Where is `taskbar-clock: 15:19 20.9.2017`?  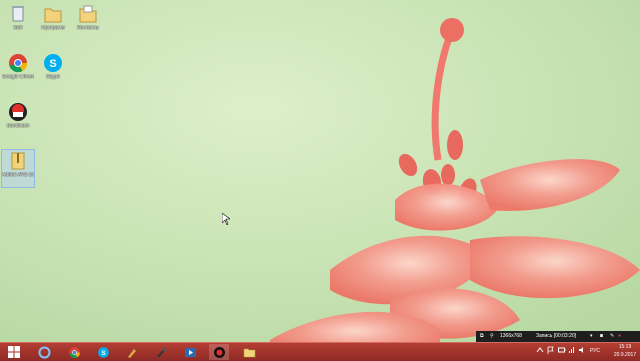
taskbar-clock: 15:19 20.9.2017 is located at coordinates (625, 351).